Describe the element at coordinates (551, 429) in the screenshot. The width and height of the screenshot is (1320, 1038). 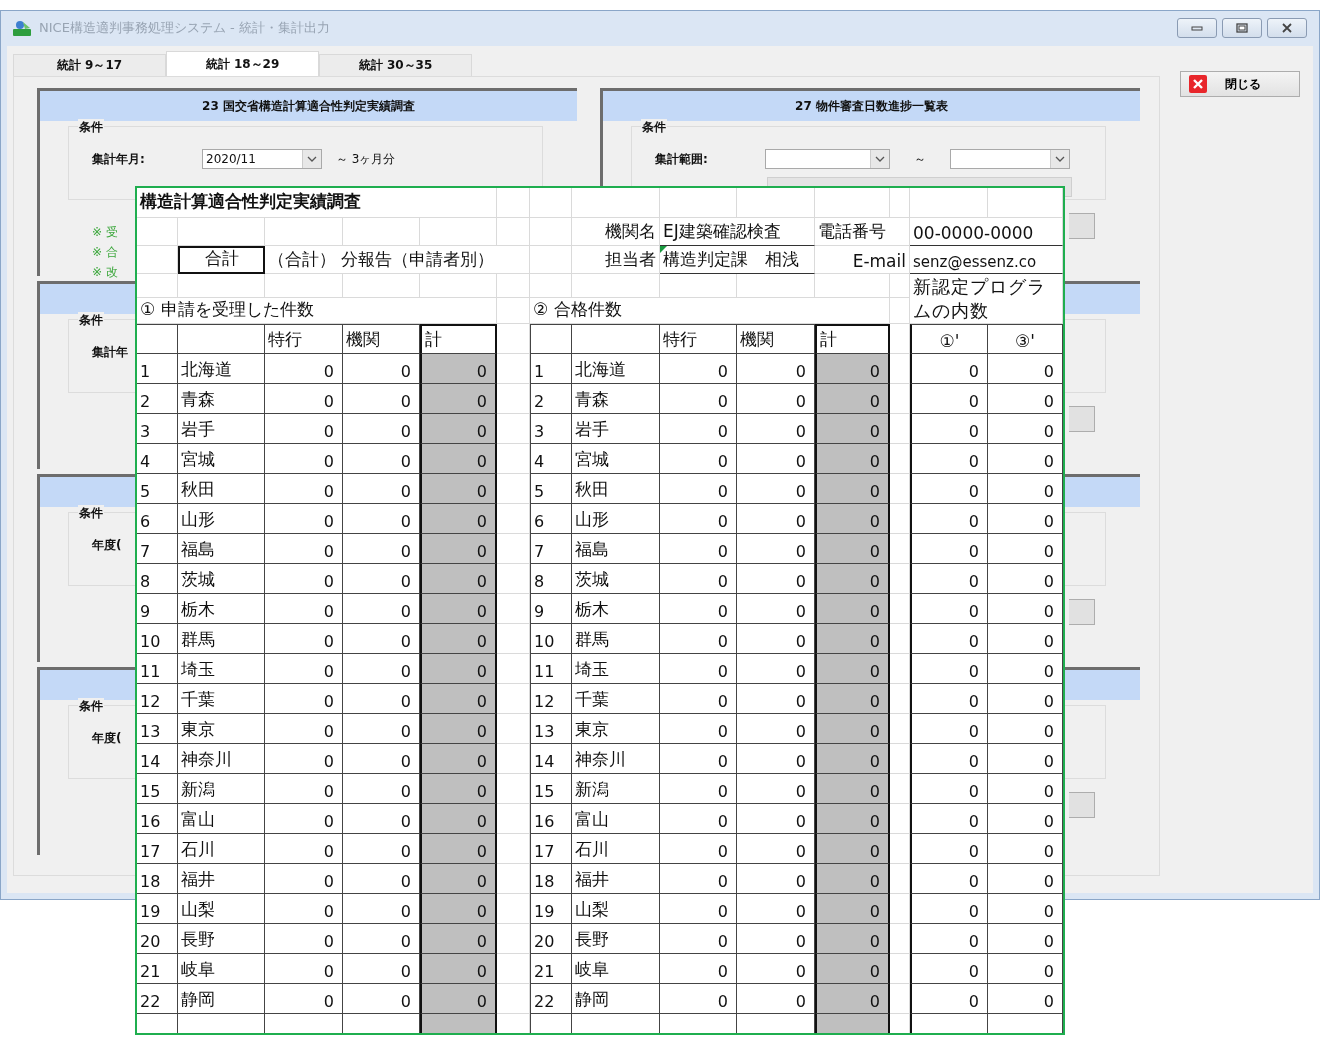
I see `row-number: 3` at that location.